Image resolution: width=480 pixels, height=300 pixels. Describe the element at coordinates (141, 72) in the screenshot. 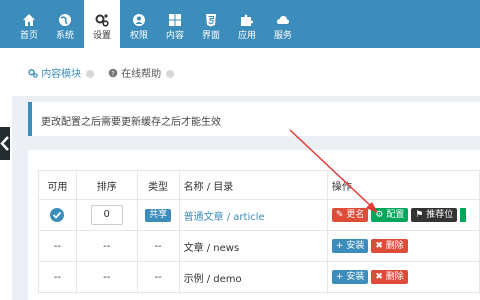

I see `tab-online-help: ? 在线帮助` at that location.